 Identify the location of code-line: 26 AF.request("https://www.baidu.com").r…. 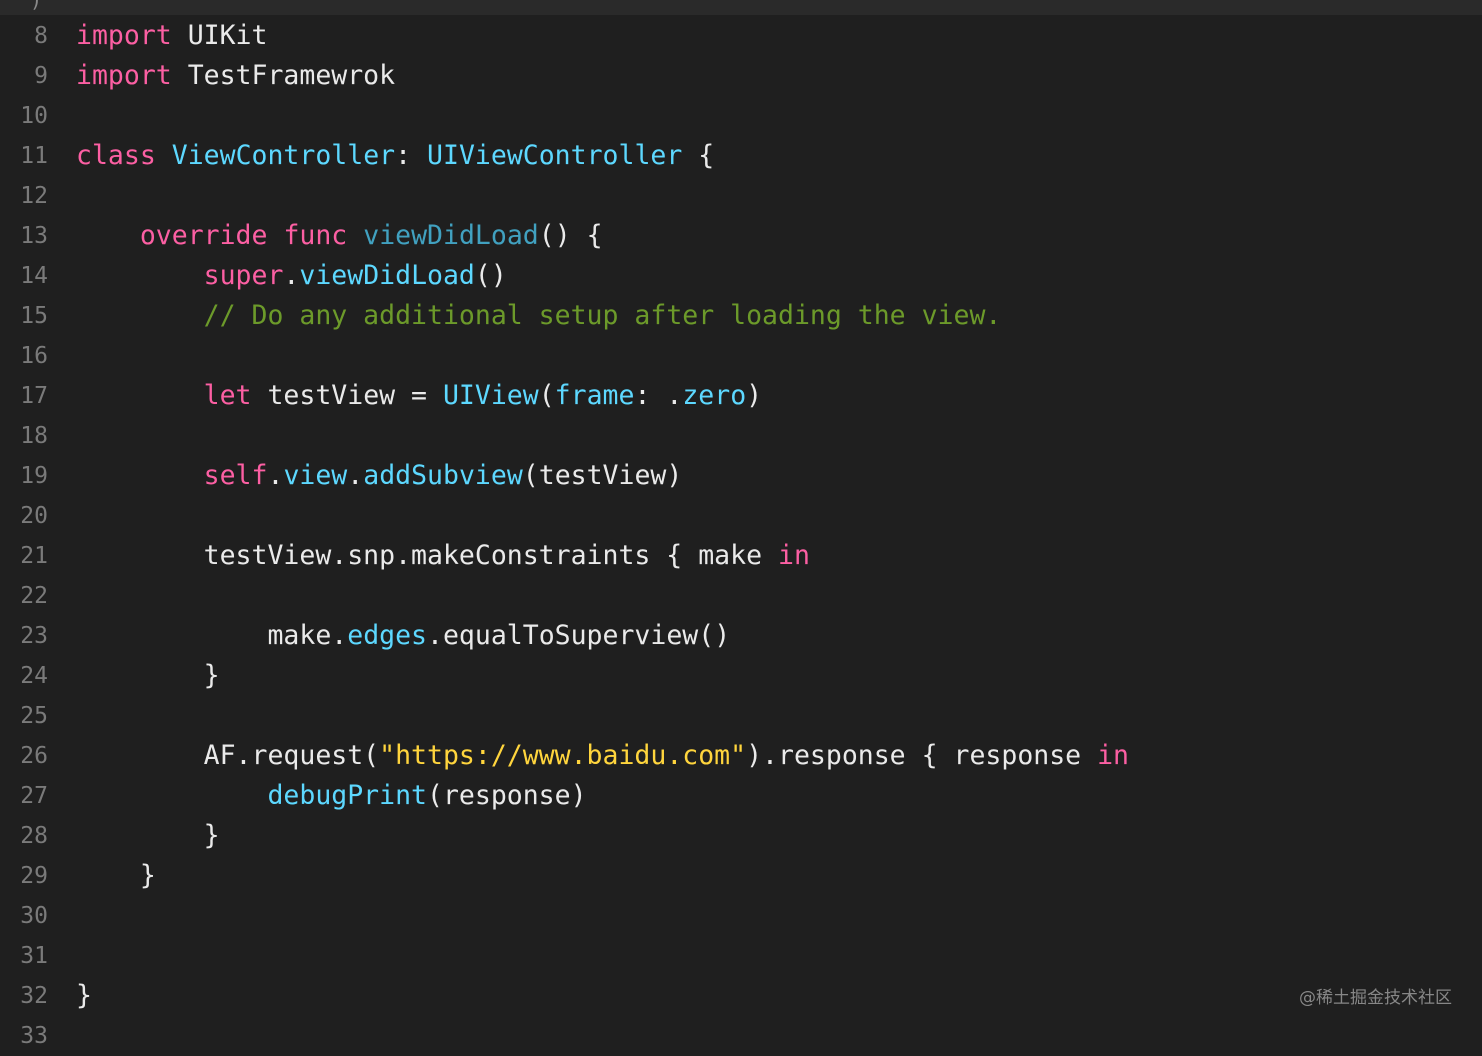
(741, 756).